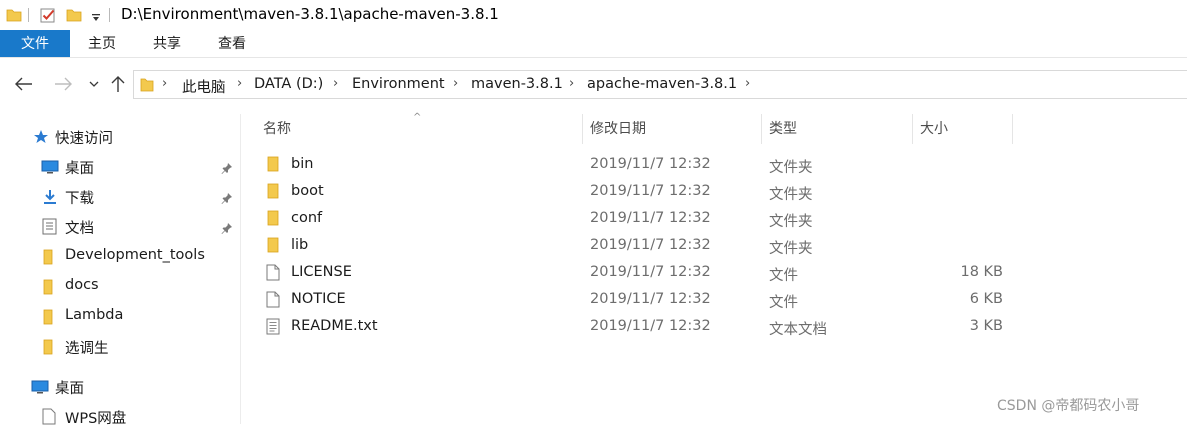 This screenshot has width=1187, height=432. I want to click on column-header-size: 大小, so click(934, 129).